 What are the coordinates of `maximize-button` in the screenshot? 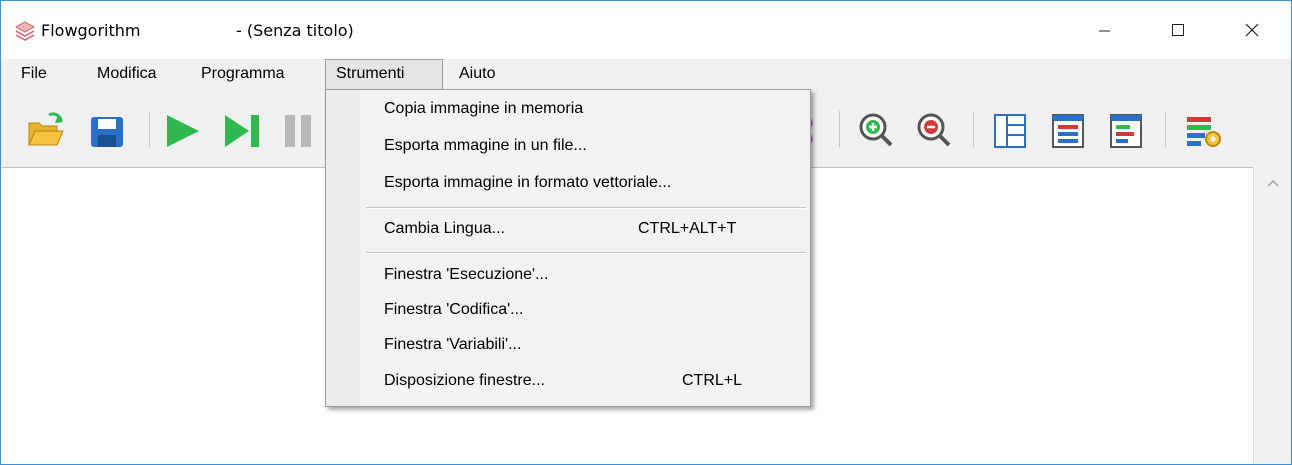 It's located at (1178, 30).